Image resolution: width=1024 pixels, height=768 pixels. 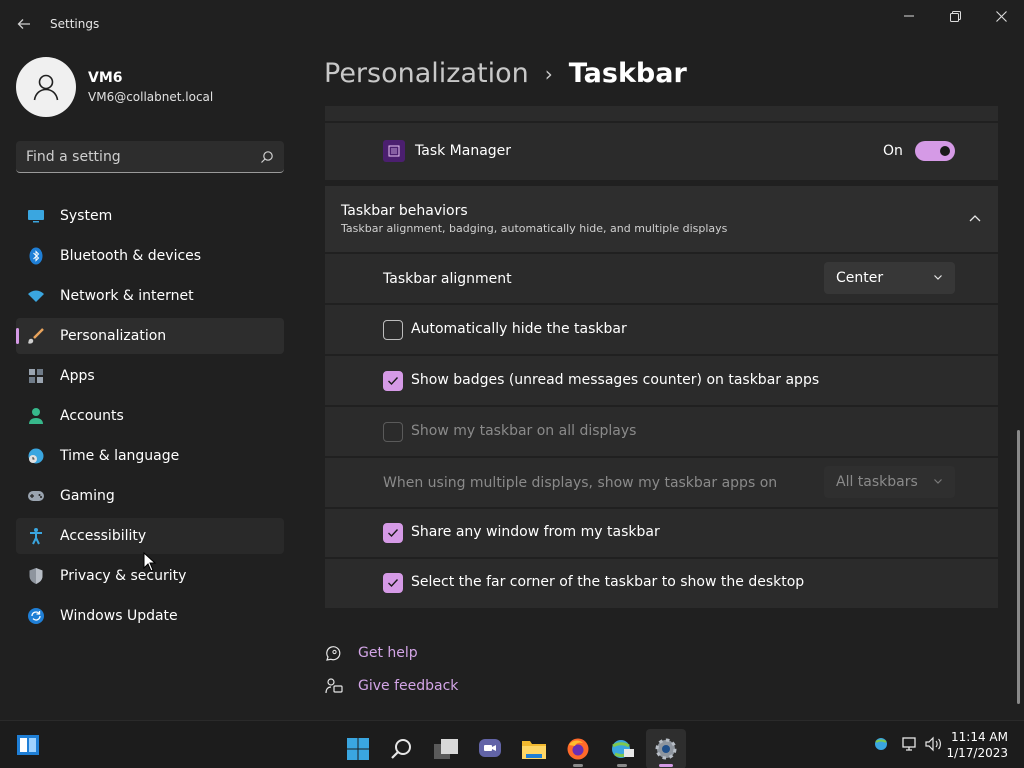 What do you see at coordinates (977, 745) in the screenshot?
I see `clock: 11:14 AM 1/17/2023` at bounding box center [977, 745].